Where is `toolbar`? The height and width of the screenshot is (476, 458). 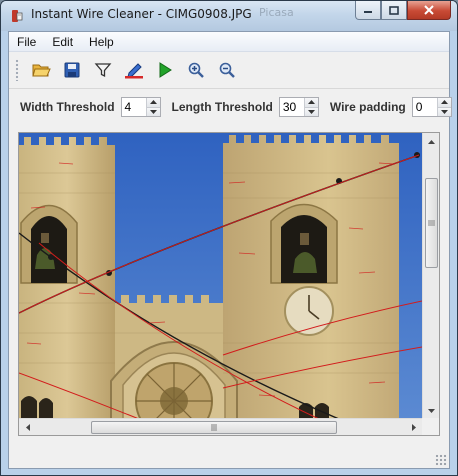 toolbar is located at coordinates (229, 70).